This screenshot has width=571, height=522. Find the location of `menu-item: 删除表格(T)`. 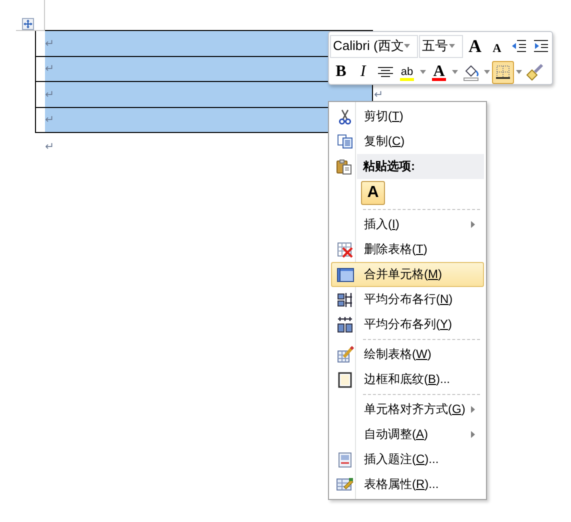

menu-item: 删除表格(T) is located at coordinates (407, 249).